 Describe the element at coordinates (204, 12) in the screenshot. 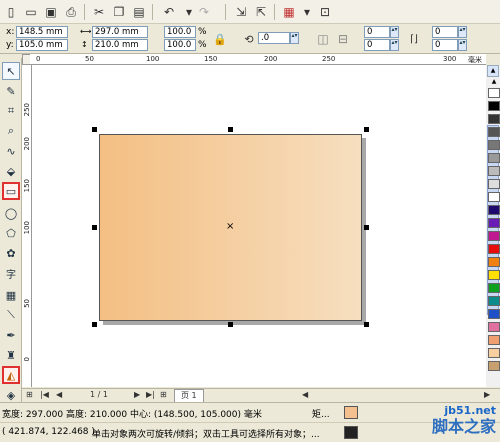

I see `redo-icon: ↷` at that location.